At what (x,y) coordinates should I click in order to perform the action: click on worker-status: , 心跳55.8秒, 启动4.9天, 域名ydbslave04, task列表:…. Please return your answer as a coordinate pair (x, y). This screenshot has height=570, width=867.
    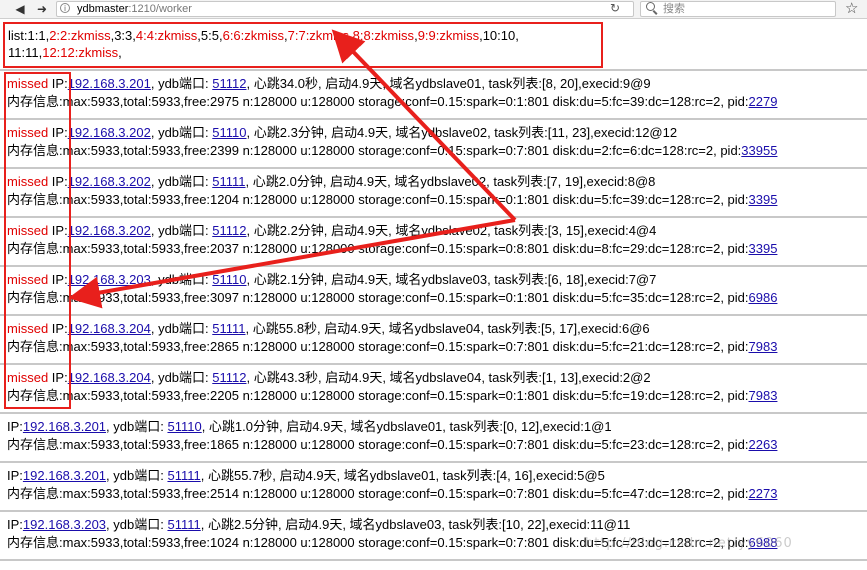
    Looking at the image, I should click on (447, 328).